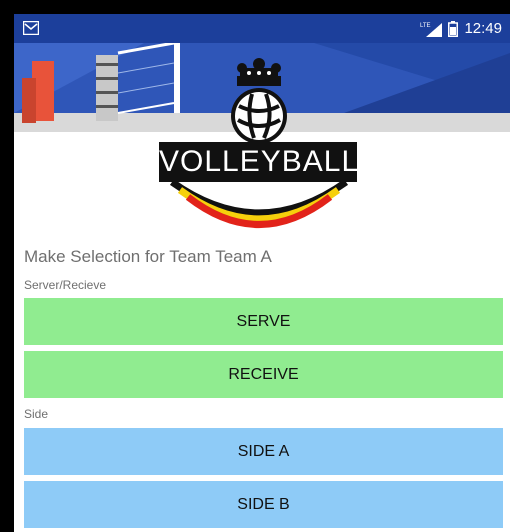 The height and width of the screenshot is (532, 510). Describe the element at coordinates (259, 116) in the screenshot. I see `volleyball-icon` at that location.